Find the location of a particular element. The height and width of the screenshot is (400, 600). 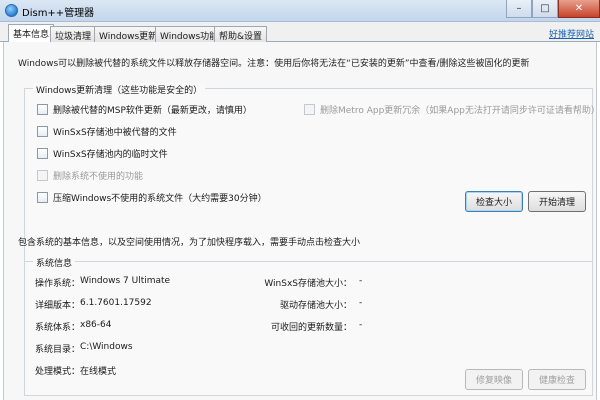

option-compress-system-files: 压缩Windows不使用的系统文件（大约需要30分钟） is located at coordinates (152, 197).